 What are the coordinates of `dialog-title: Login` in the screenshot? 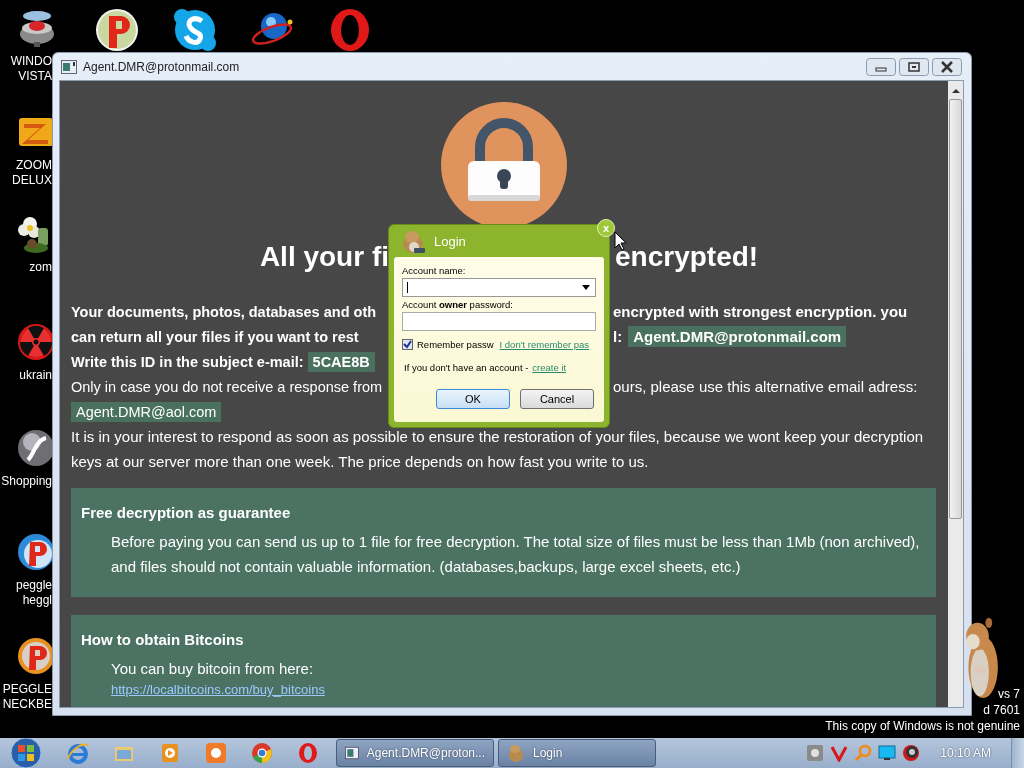 It's located at (450, 241).